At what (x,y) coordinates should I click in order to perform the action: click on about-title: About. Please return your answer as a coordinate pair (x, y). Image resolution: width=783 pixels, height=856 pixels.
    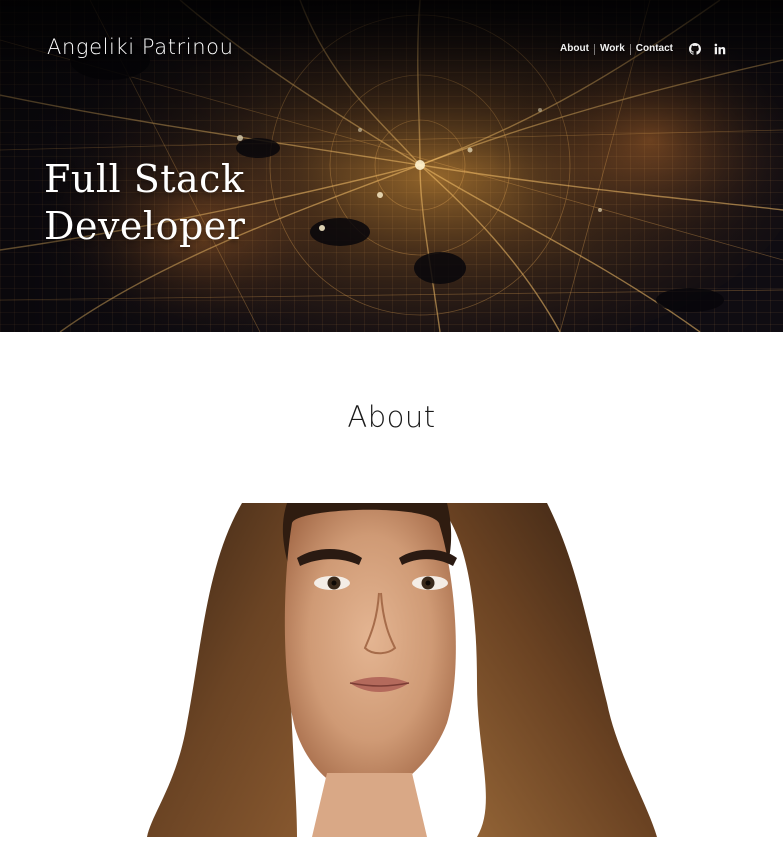
    Looking at the image, I should click on (391, 417).